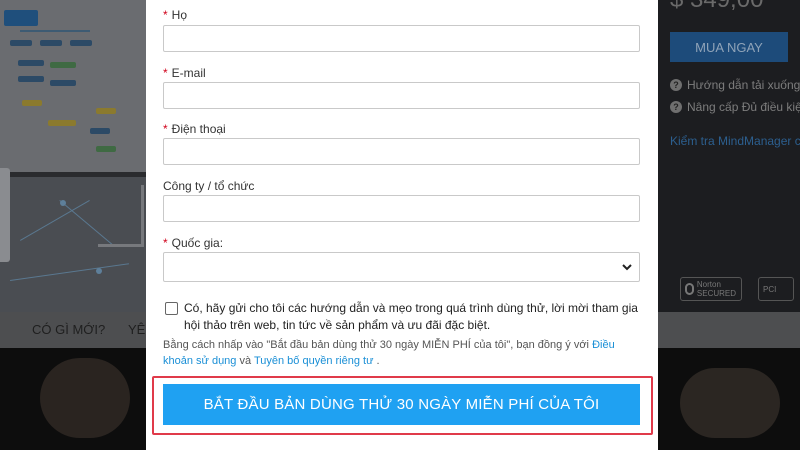 This screenshot has width=800, height=450. I want to click on last-name-label: * Họ, so click(175, 15).